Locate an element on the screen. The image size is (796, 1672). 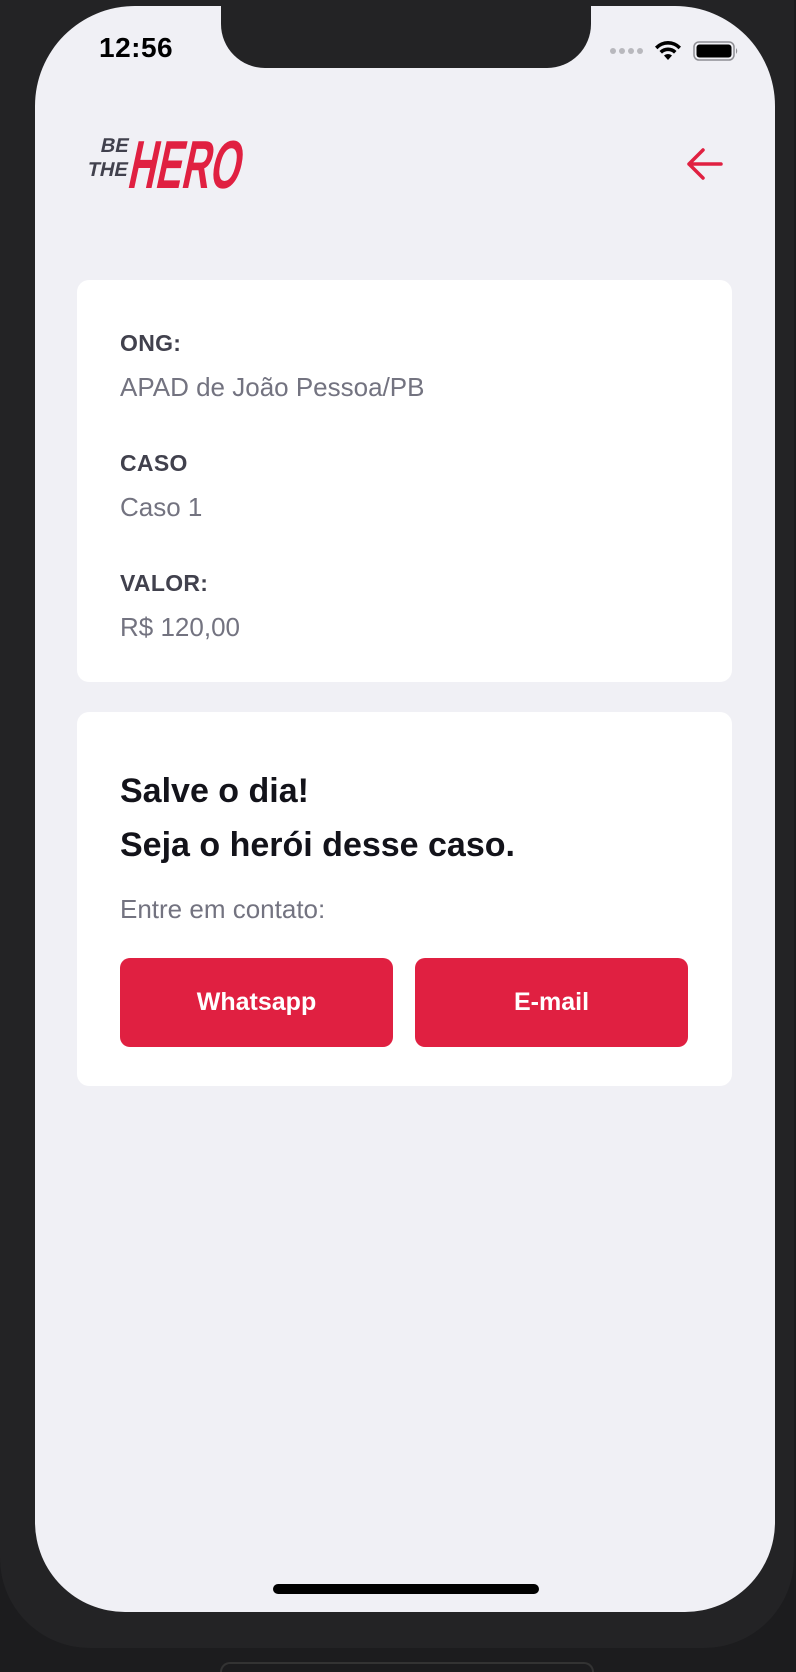
status-icons is located at coordinates (674, 51).